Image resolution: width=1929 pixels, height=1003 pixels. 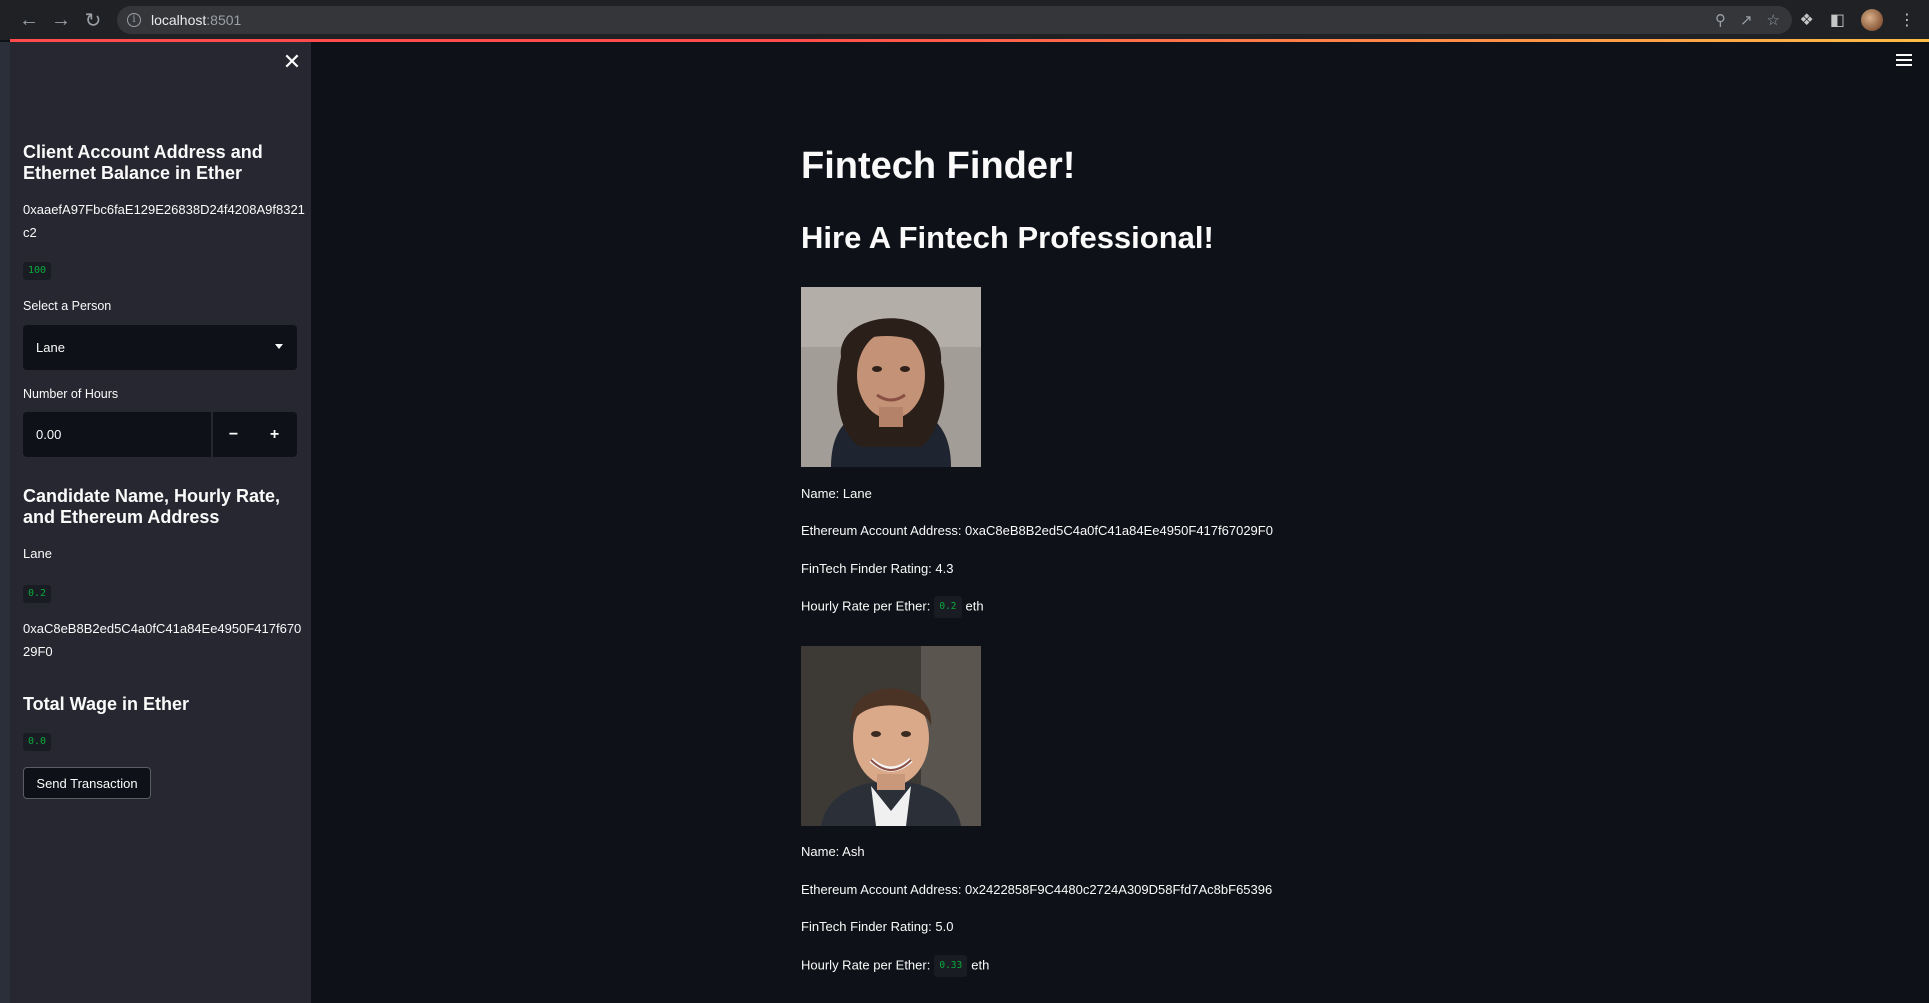 What do you see at coordinates (954, 20) in the screenshot?
I see `address-bar: i localhost:8501 ⚲ ↗ ☆` at bounding box center [954, 20].